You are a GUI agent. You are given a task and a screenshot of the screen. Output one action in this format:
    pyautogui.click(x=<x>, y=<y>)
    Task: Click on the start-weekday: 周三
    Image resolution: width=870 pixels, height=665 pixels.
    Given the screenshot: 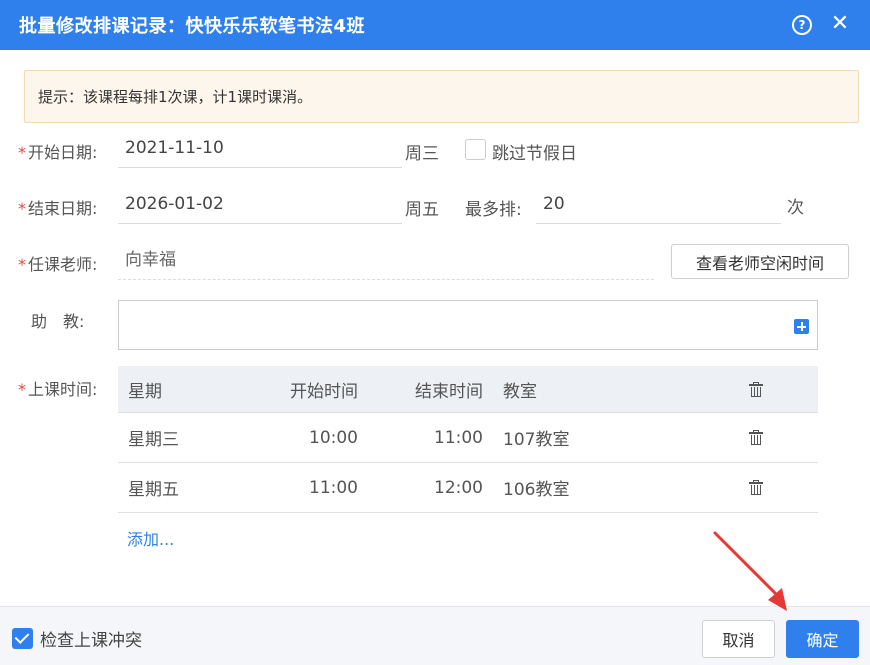 What is the action you would take?
    pyautogui.click(x=422, y=154)
    